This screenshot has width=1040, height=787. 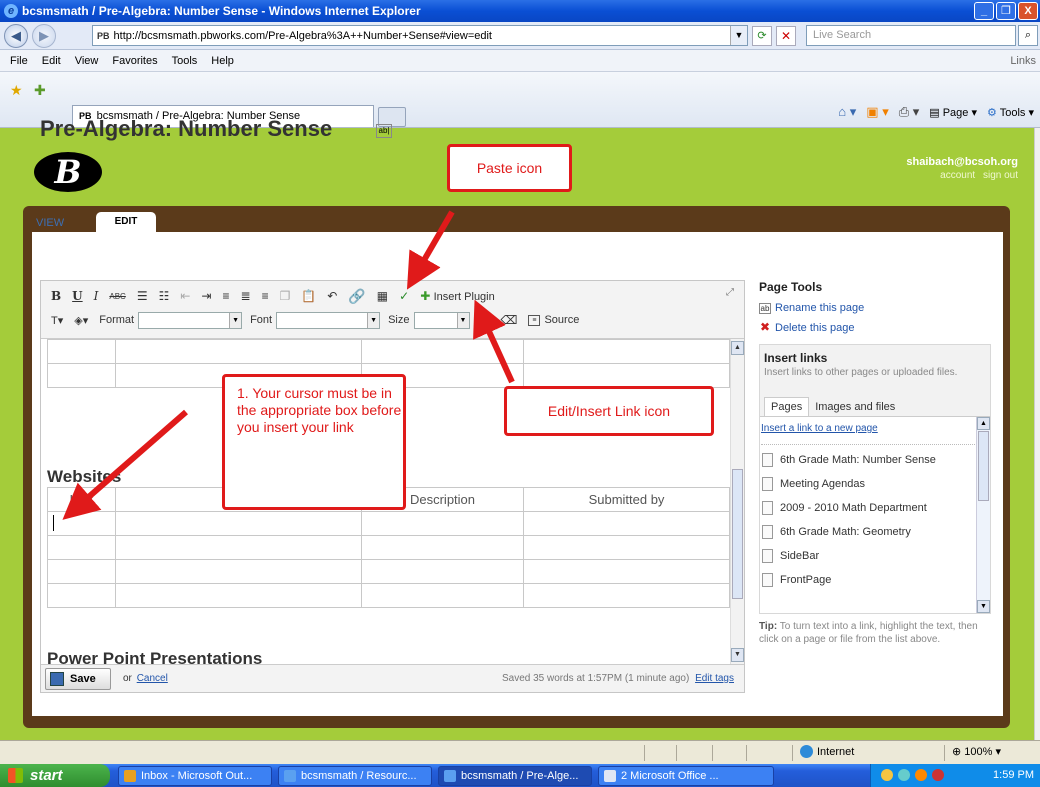 I want to click on editor-scrollbar: ▲ ▼, so click(x=737, y=501).